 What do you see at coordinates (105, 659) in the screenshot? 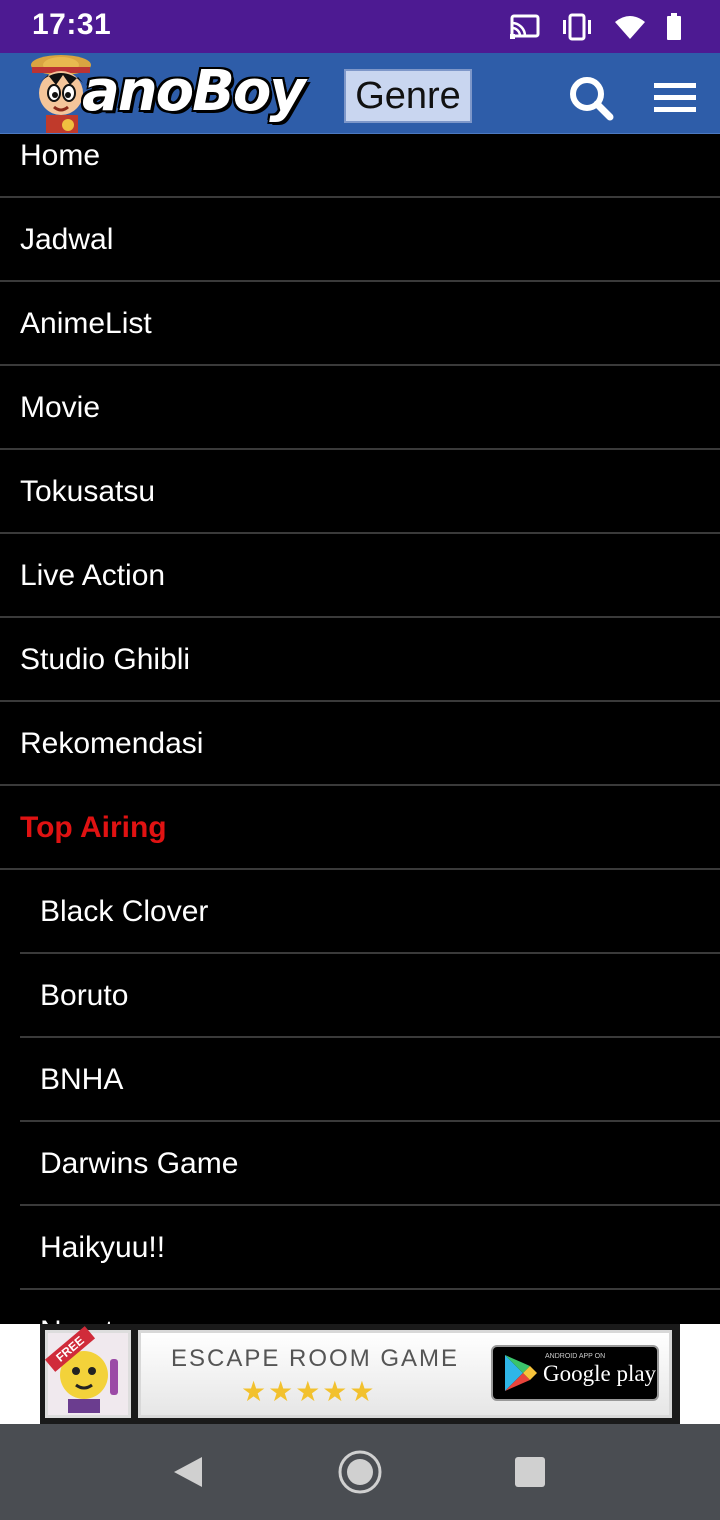
I see `menu-item-label: Studio Ghibli` at bounding box center [105, 659].